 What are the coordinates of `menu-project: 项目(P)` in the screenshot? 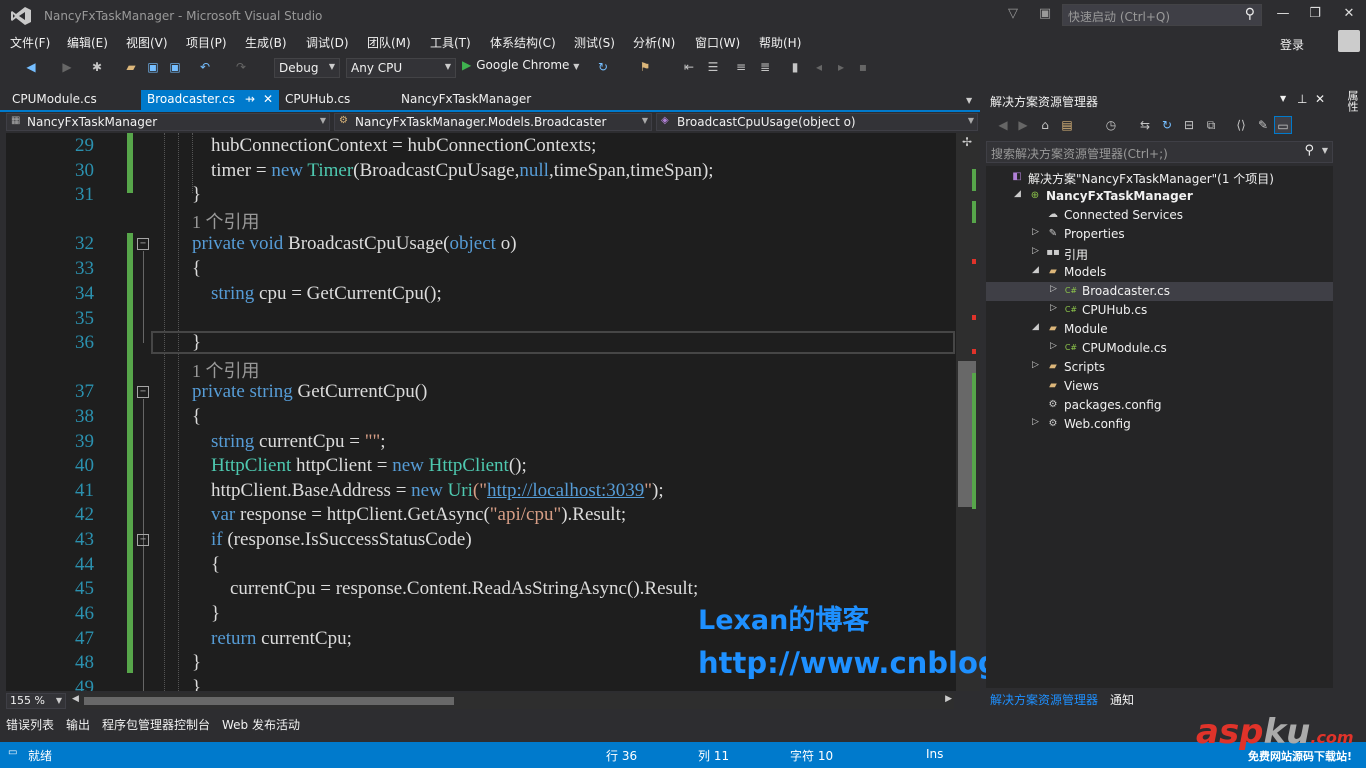 It's located at (206, 42).